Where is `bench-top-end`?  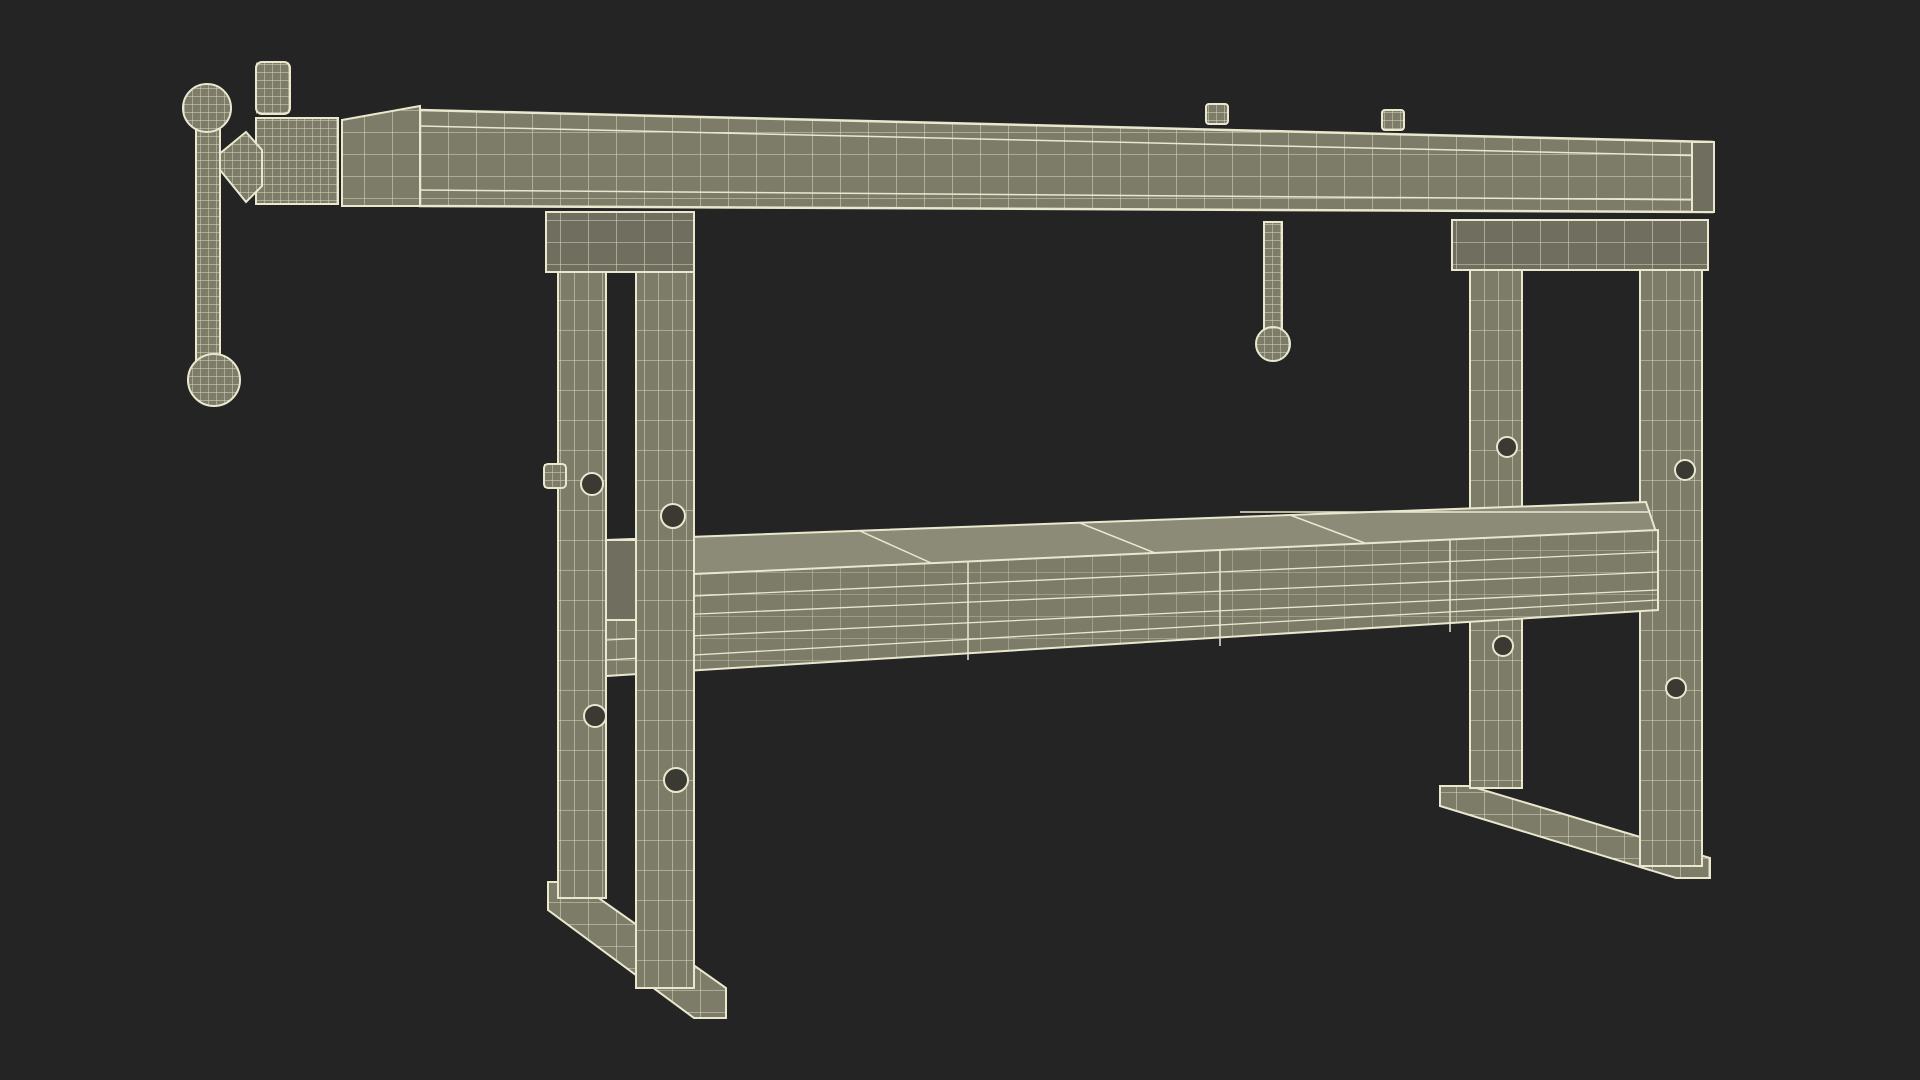 bench-top-end is located at coordinates (1703, 177).